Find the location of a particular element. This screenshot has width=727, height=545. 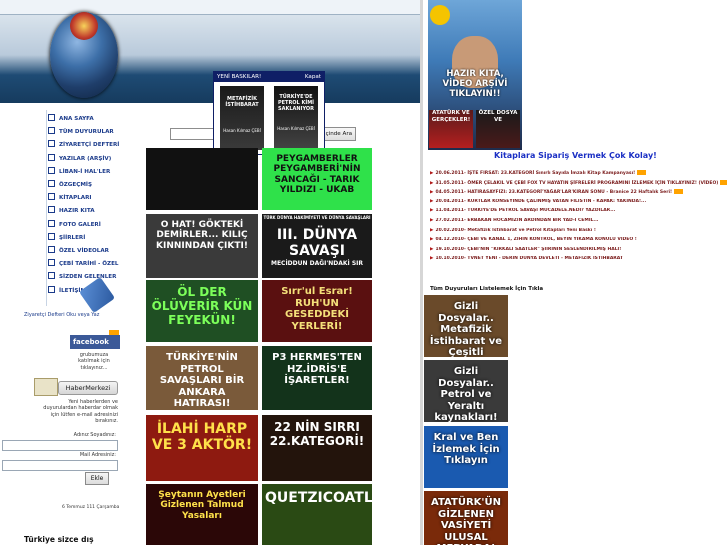

nav-item: FOTO GALERİ is located at coordinates (84, 226).